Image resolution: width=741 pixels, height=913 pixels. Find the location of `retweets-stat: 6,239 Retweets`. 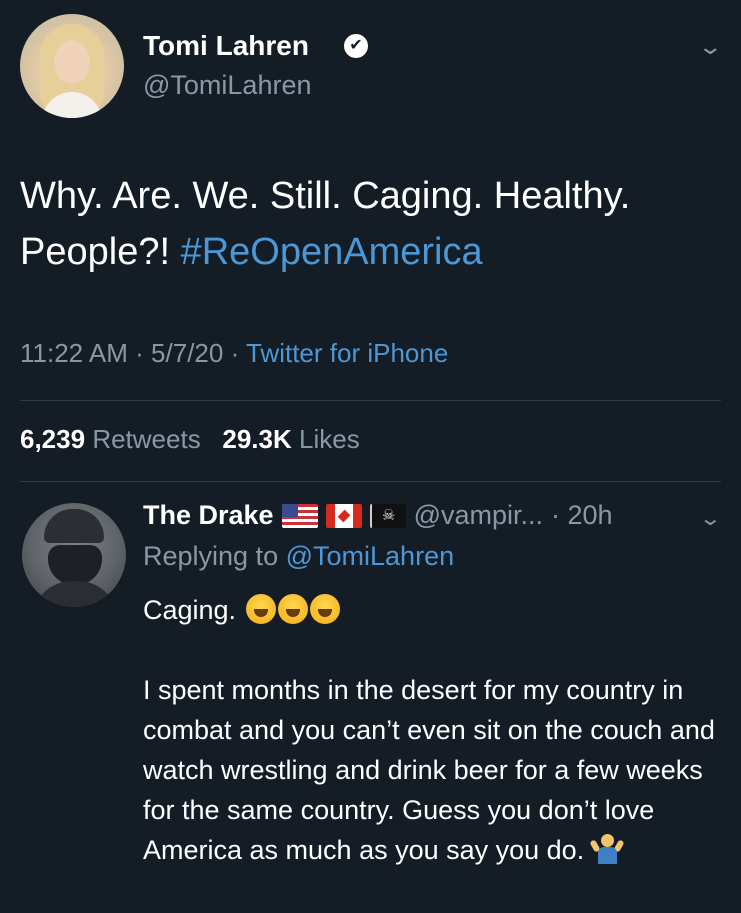

retweets-stat: 6,239 Retweets is located at coordinates (110, 439).